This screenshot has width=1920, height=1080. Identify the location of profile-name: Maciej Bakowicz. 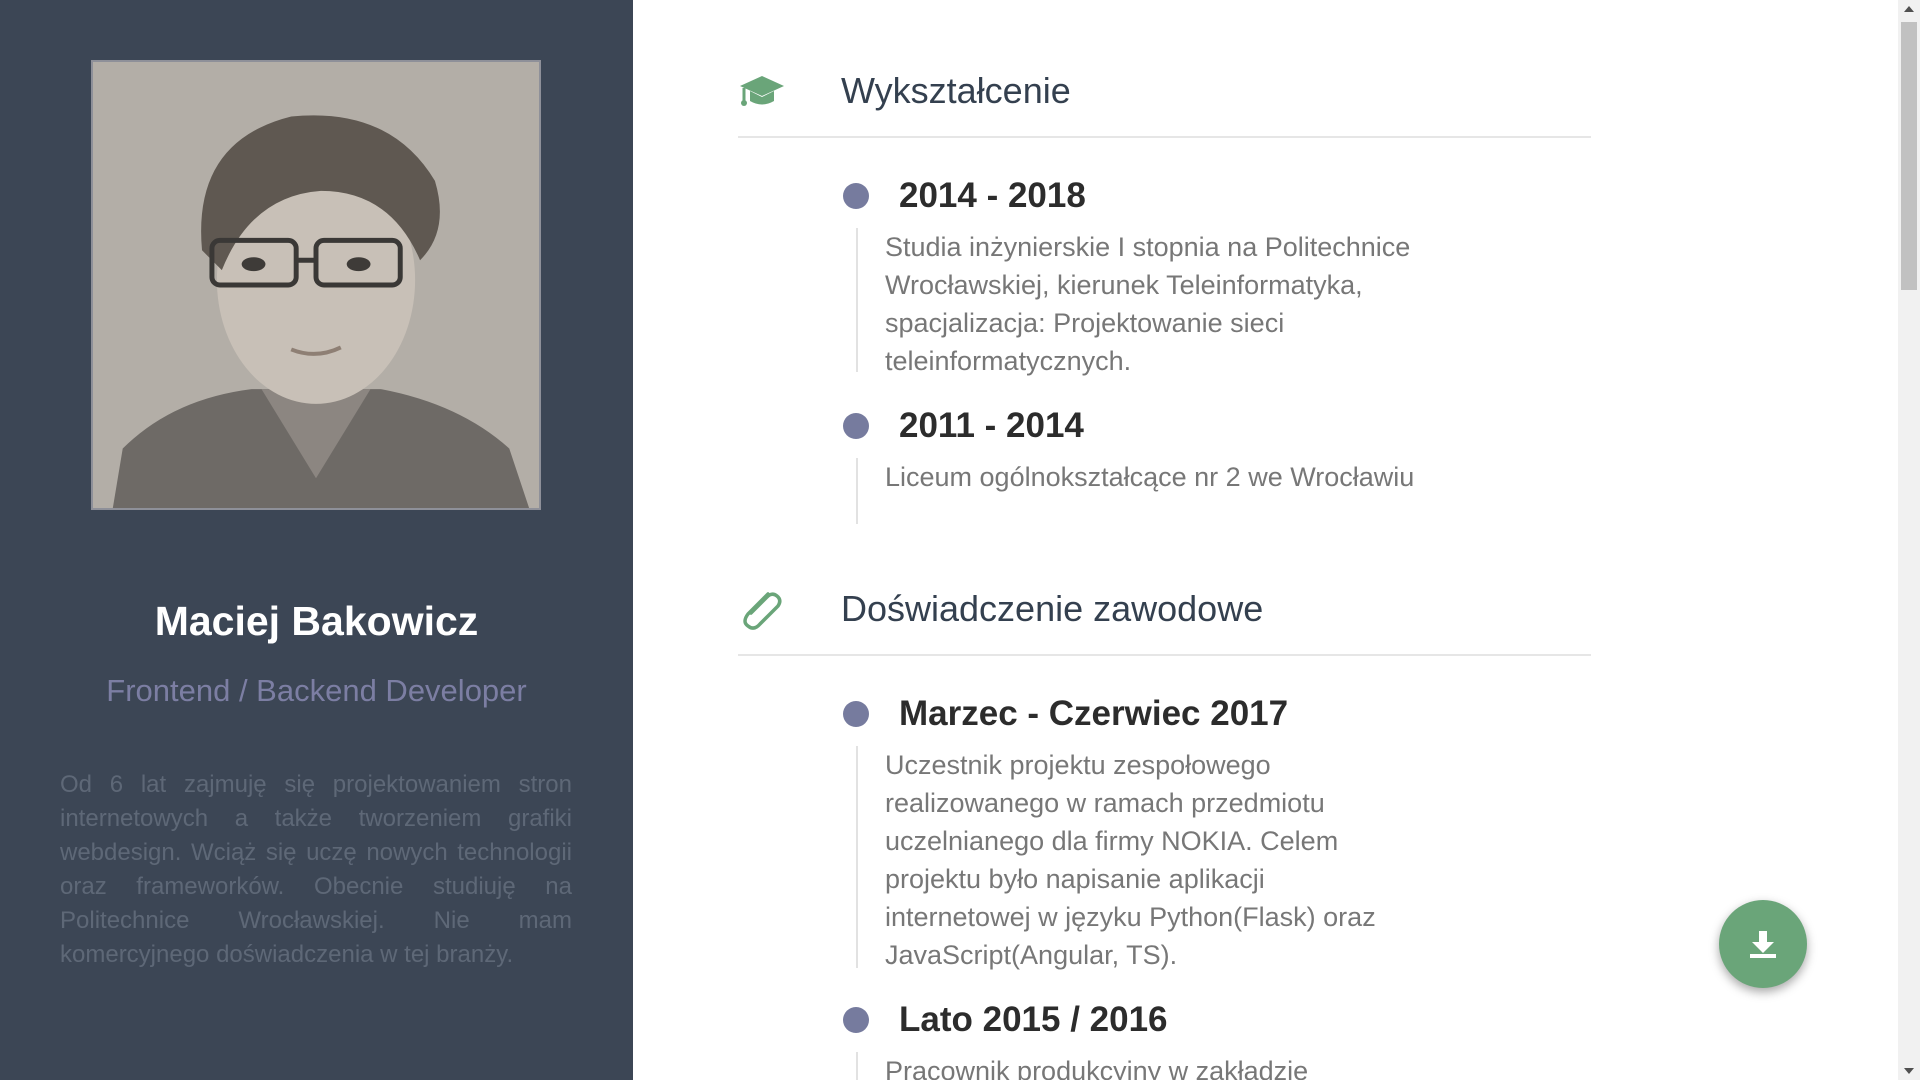
(316, 621).